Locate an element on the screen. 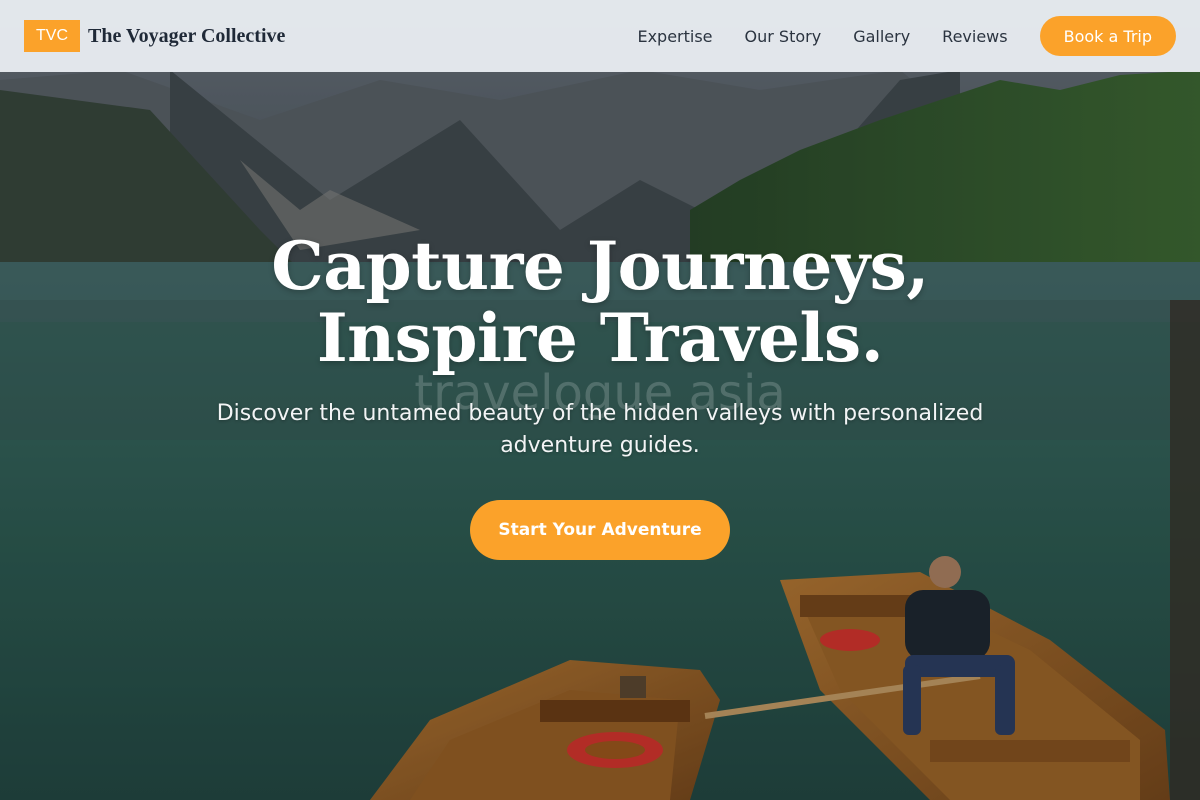  nav-links: Expertise Our Story Gallery Reviews is located at coordinates (822, 36).